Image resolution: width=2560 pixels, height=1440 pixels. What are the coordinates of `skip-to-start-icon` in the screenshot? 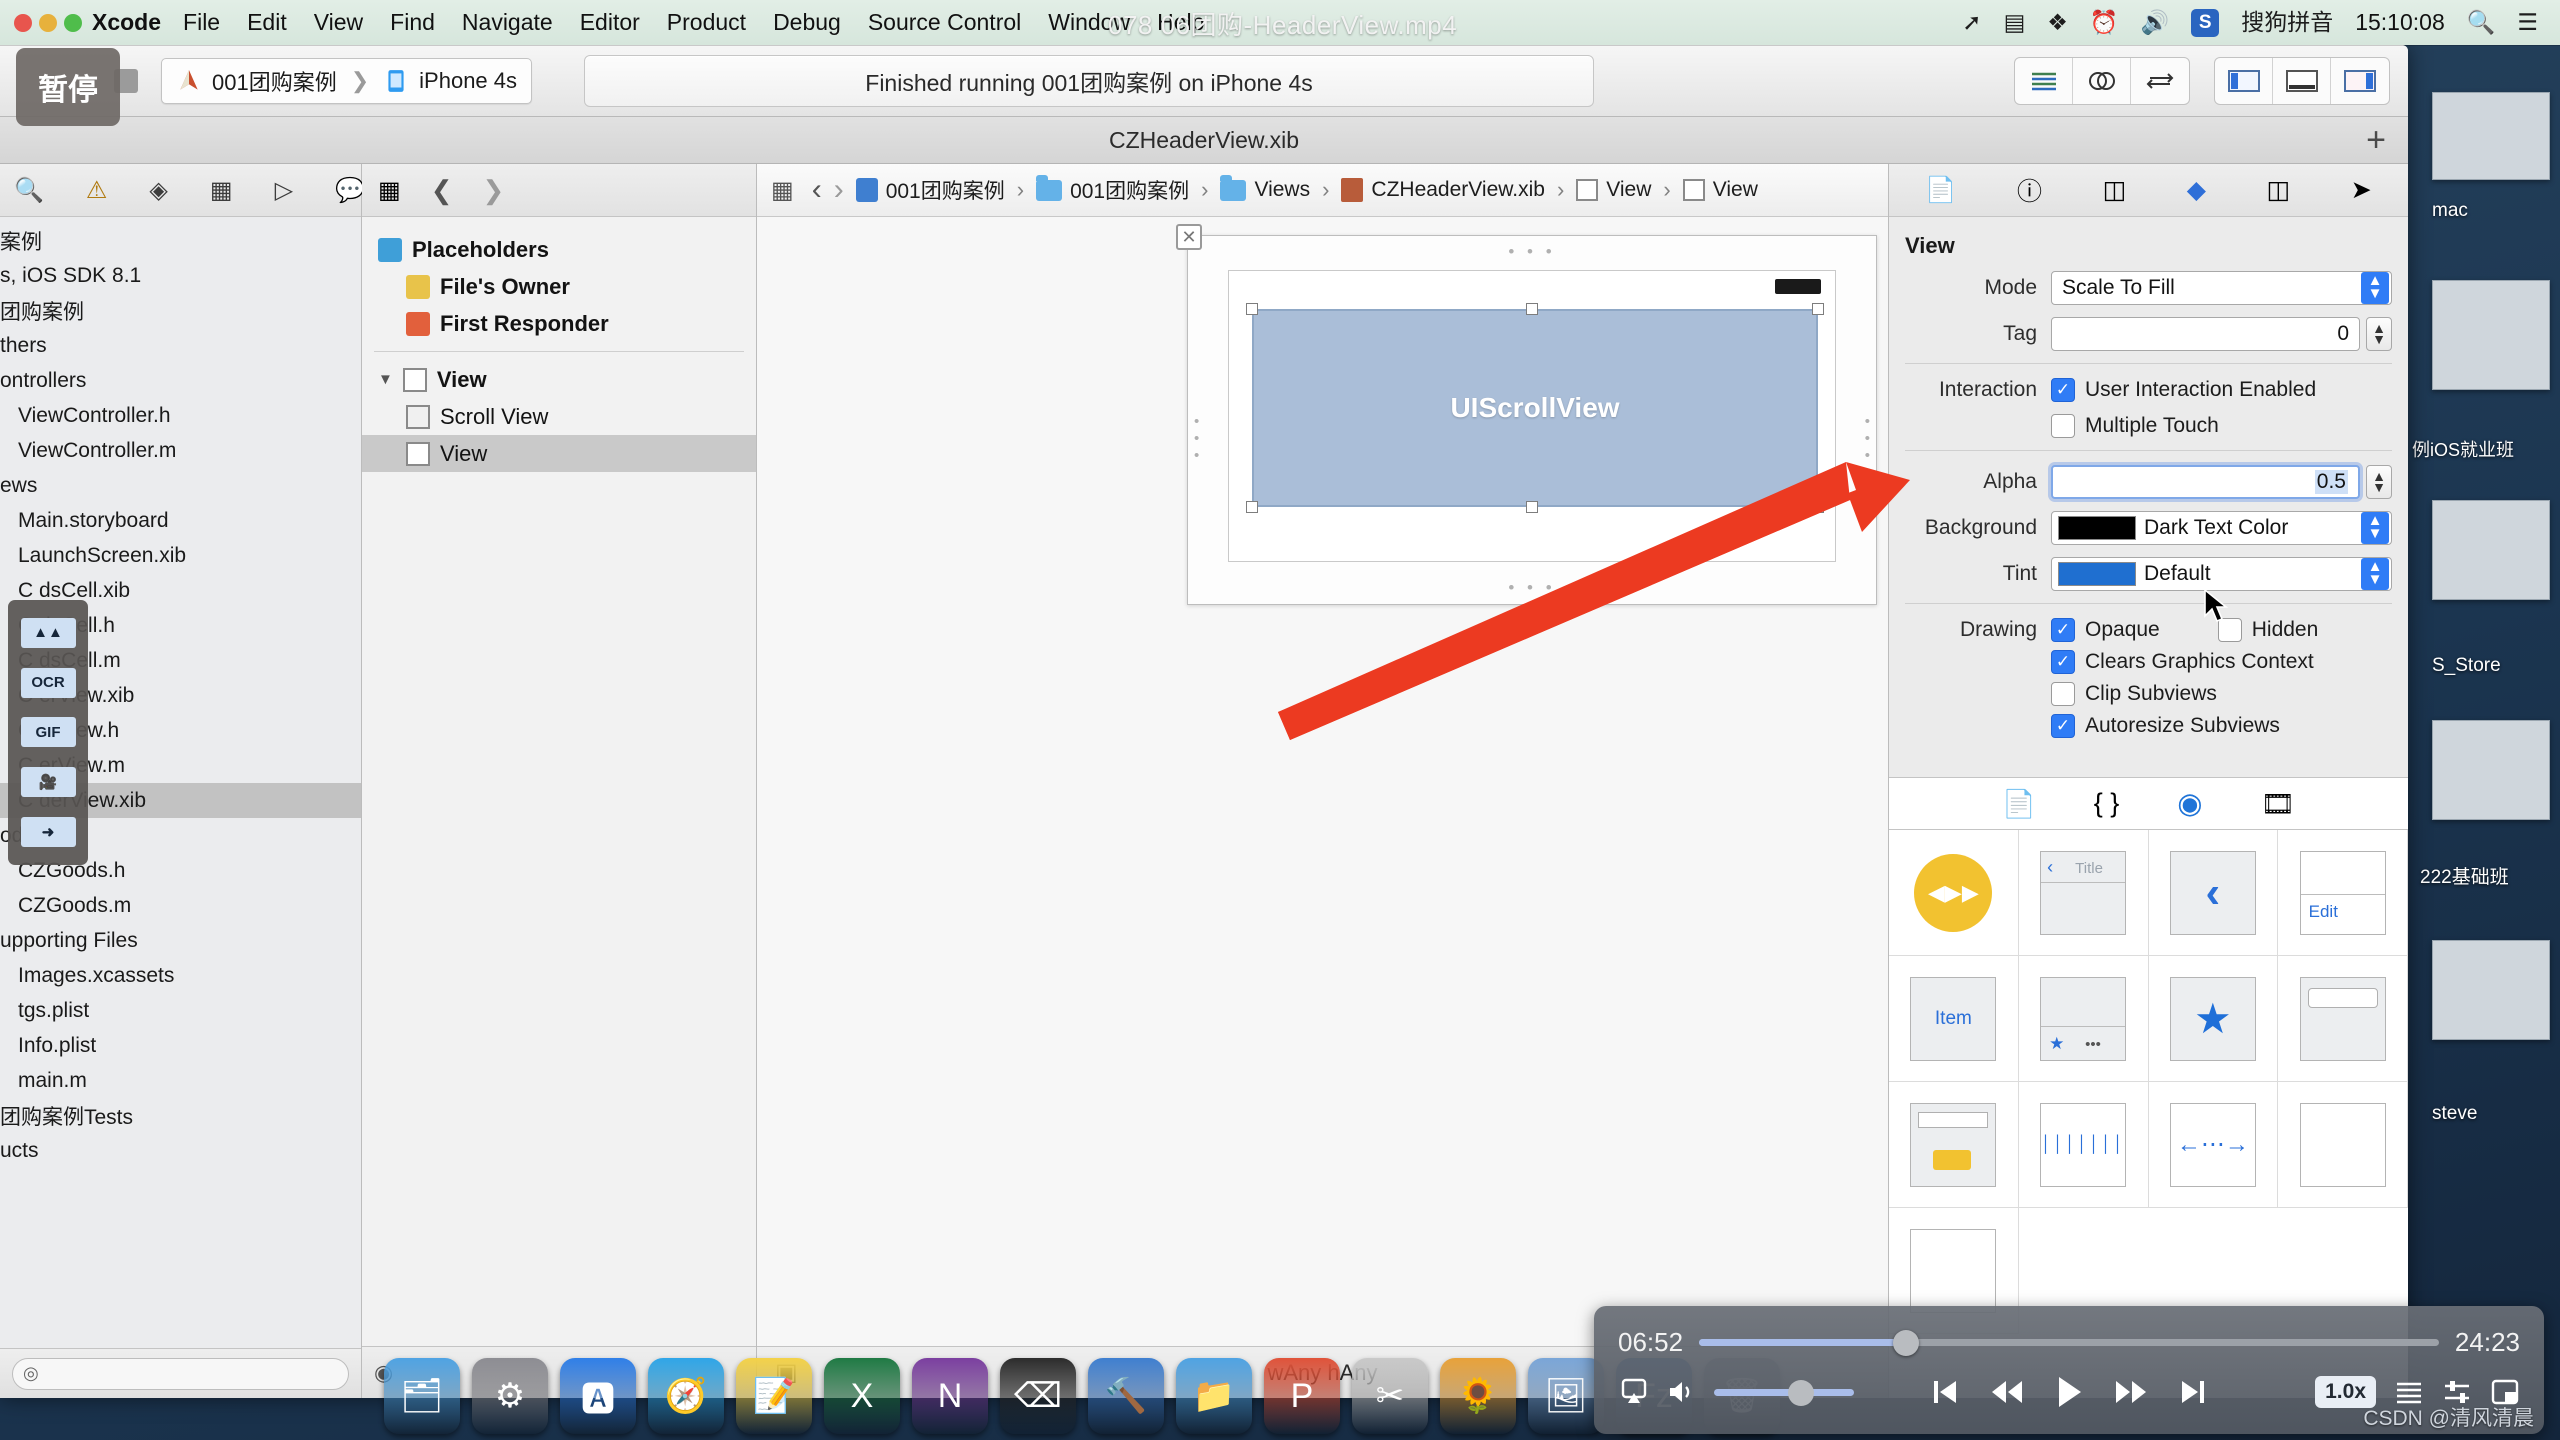 It's located at (1945, 1392).